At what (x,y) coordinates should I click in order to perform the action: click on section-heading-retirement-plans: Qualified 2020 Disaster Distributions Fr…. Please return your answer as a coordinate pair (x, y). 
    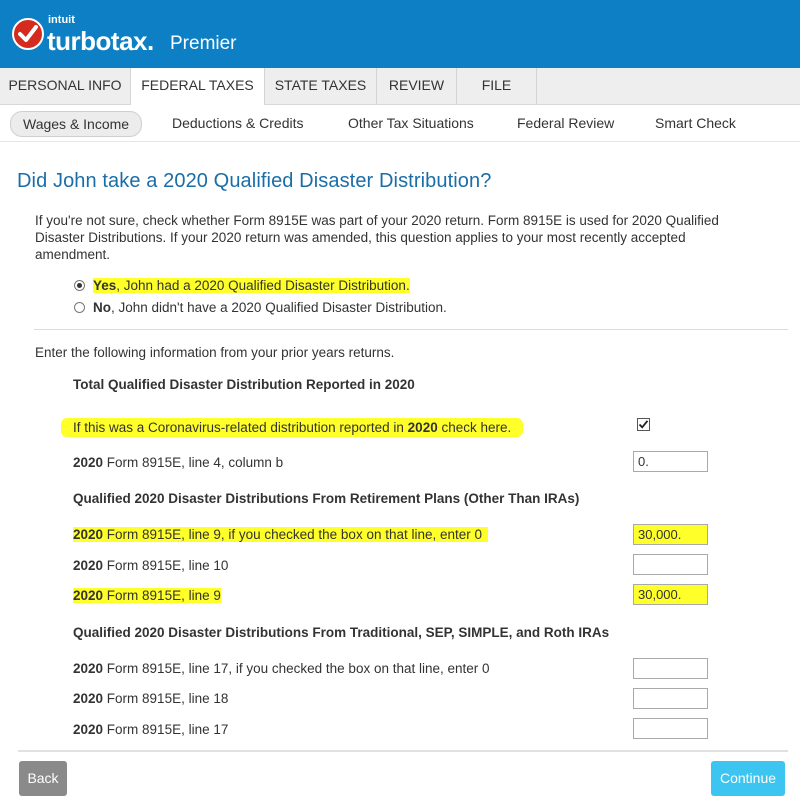
    Looking at the image, I should click on (326, 498).